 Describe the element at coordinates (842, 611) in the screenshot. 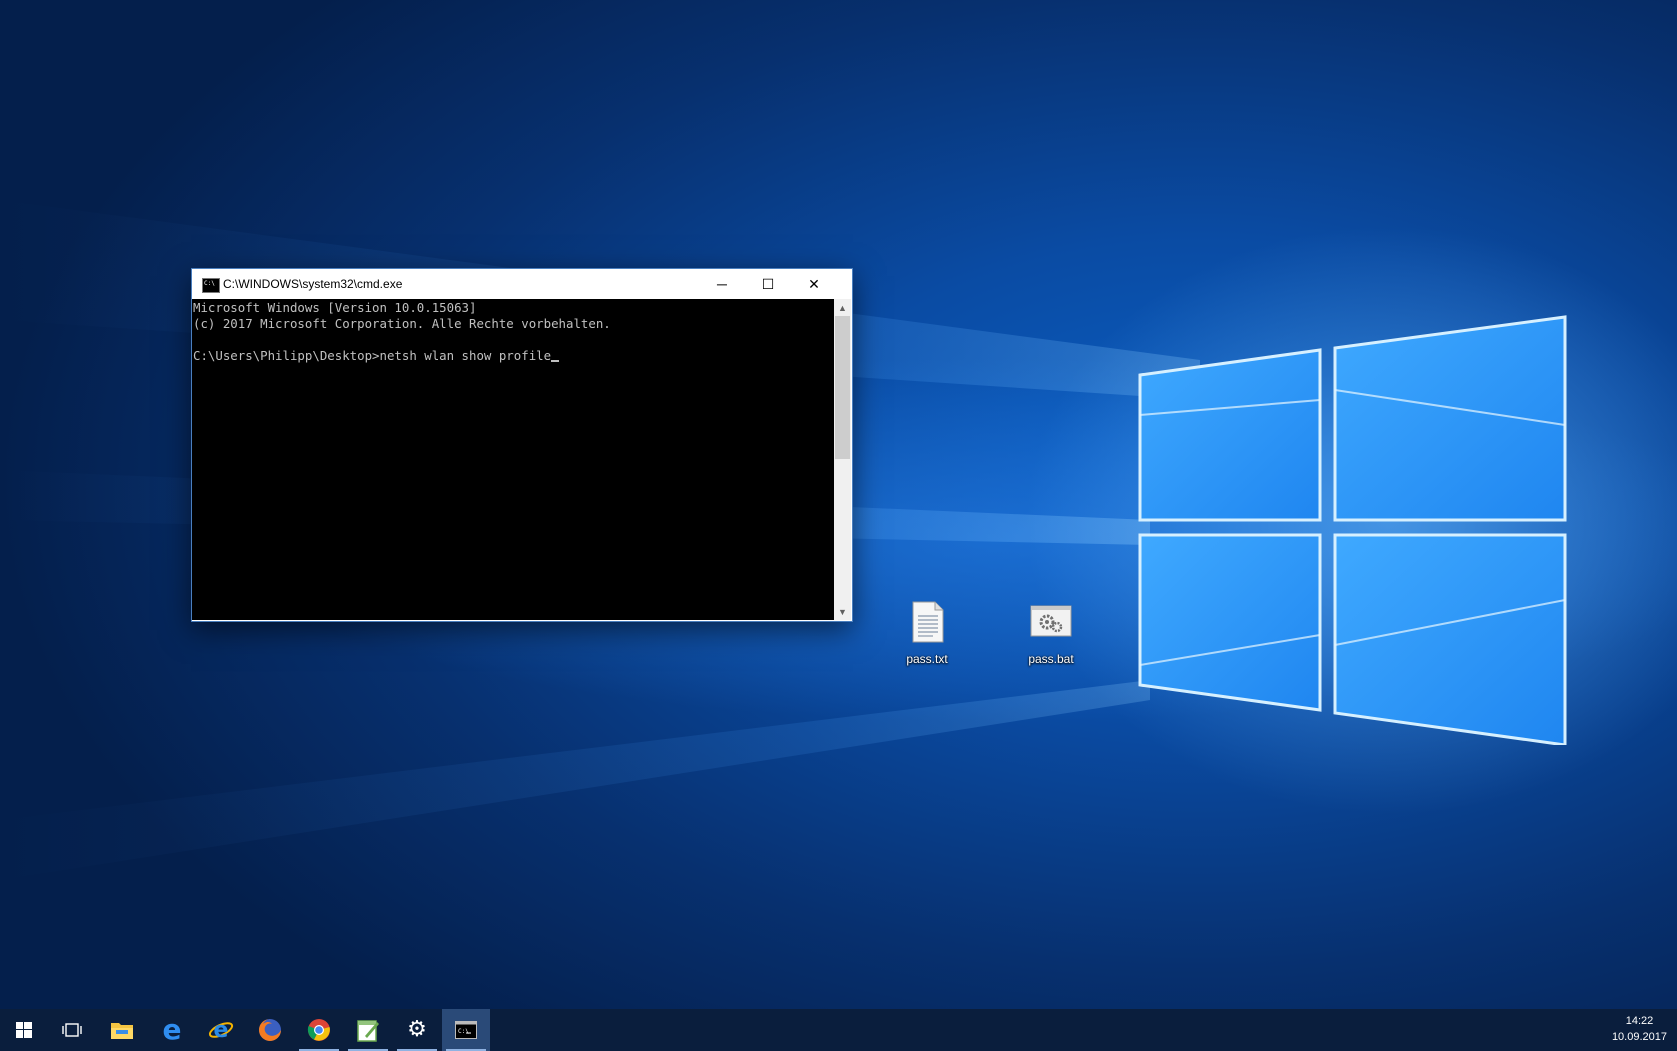

I see `scroll-down-arrow-icon: ▼` at that location.